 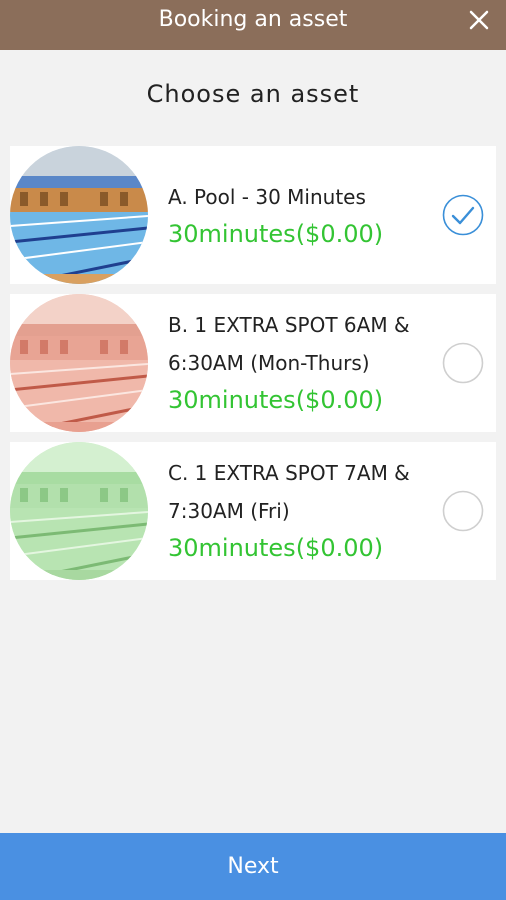 What do you see at coordinates (253, 866) in the screenshot?
I see `next-button: Next` at bounding box center [253, 866].